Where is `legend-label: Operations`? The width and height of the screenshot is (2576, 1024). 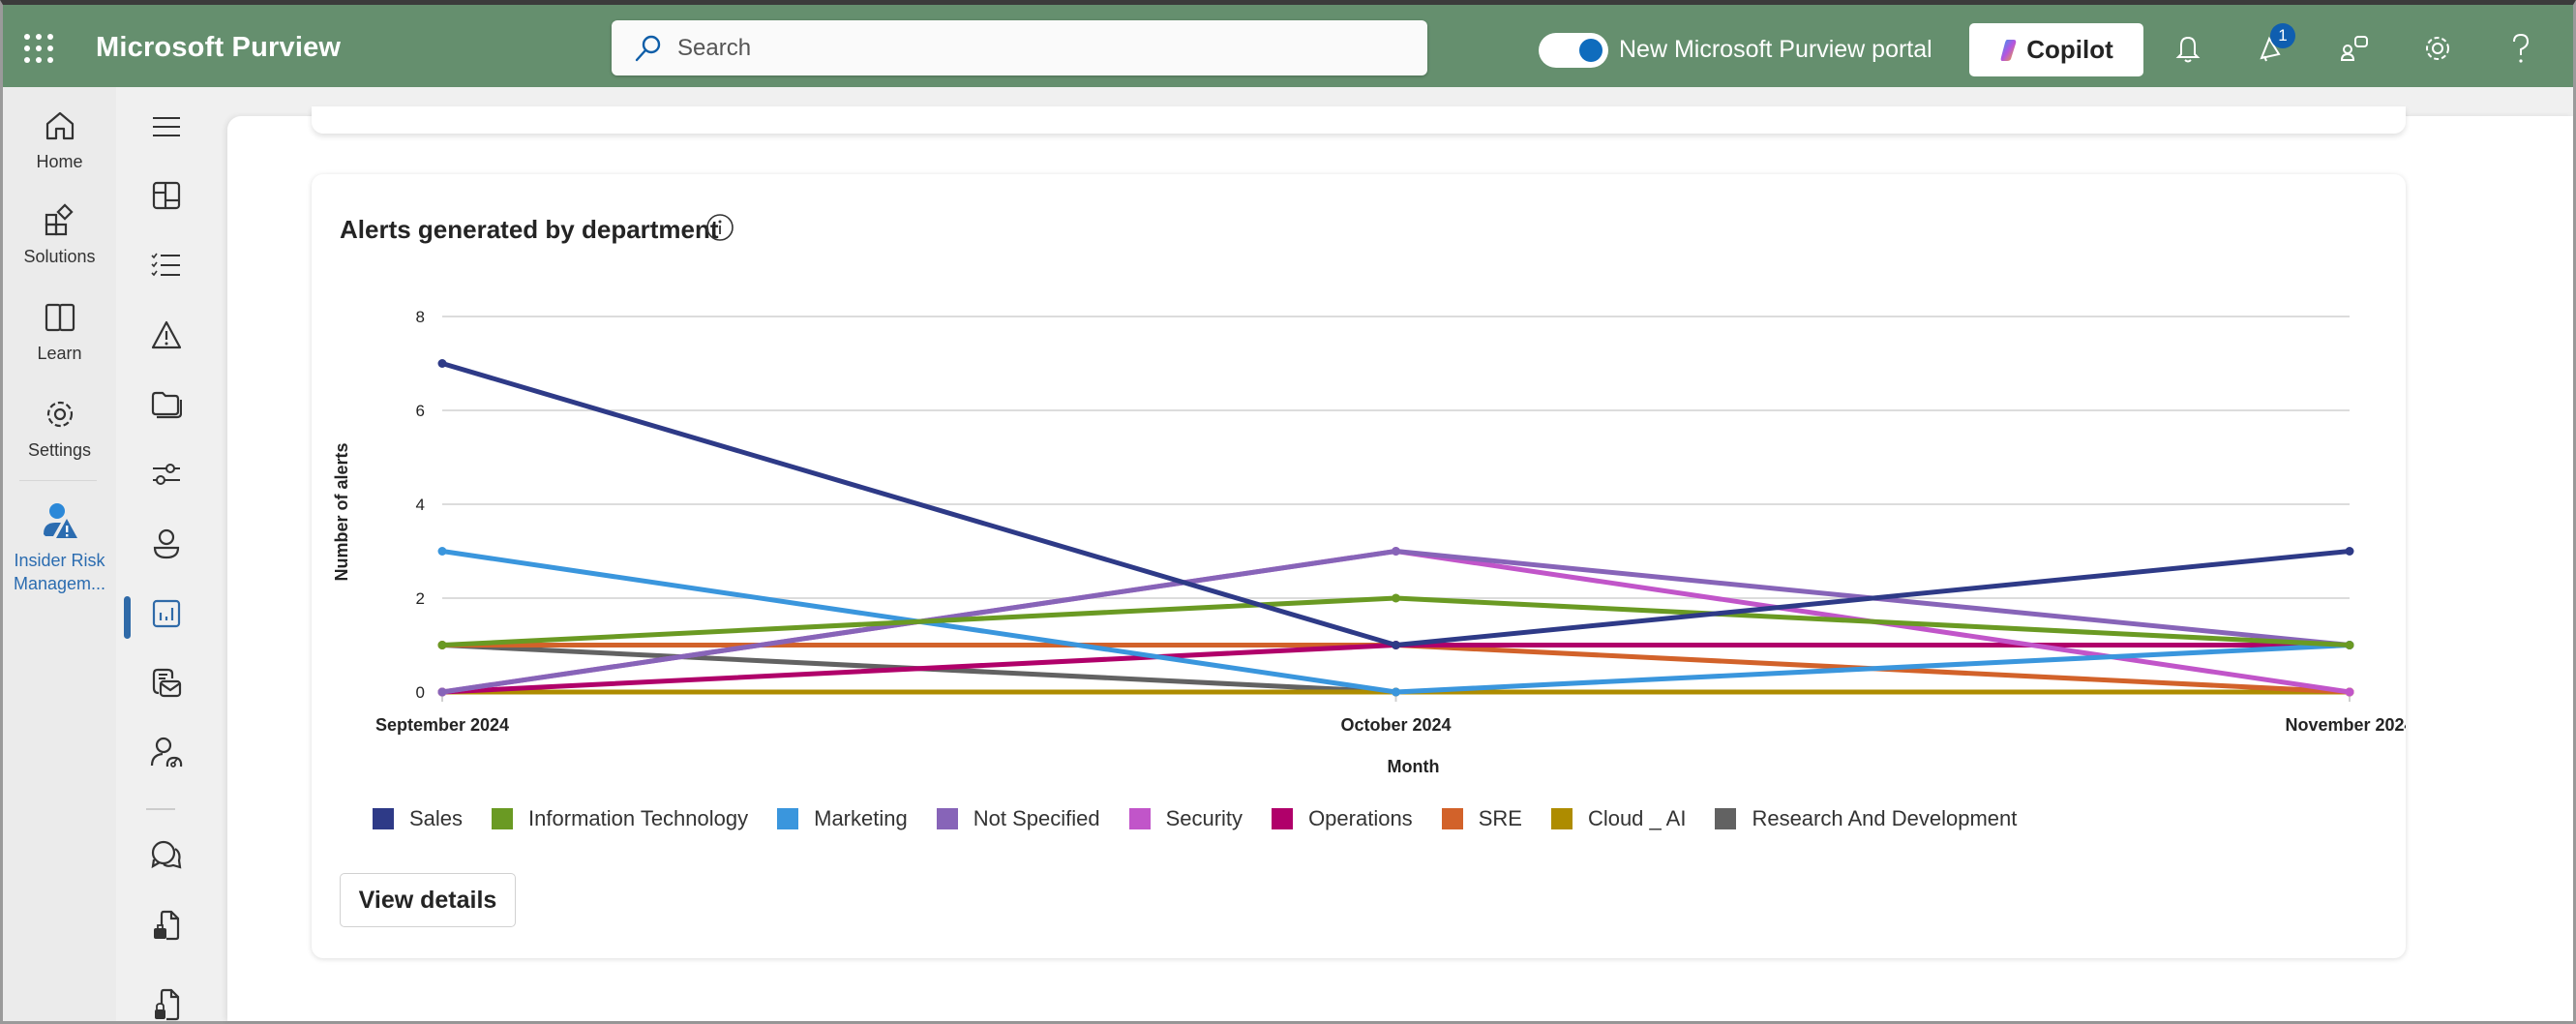 legend-label: Operations is located at coordinates (1360, 818).